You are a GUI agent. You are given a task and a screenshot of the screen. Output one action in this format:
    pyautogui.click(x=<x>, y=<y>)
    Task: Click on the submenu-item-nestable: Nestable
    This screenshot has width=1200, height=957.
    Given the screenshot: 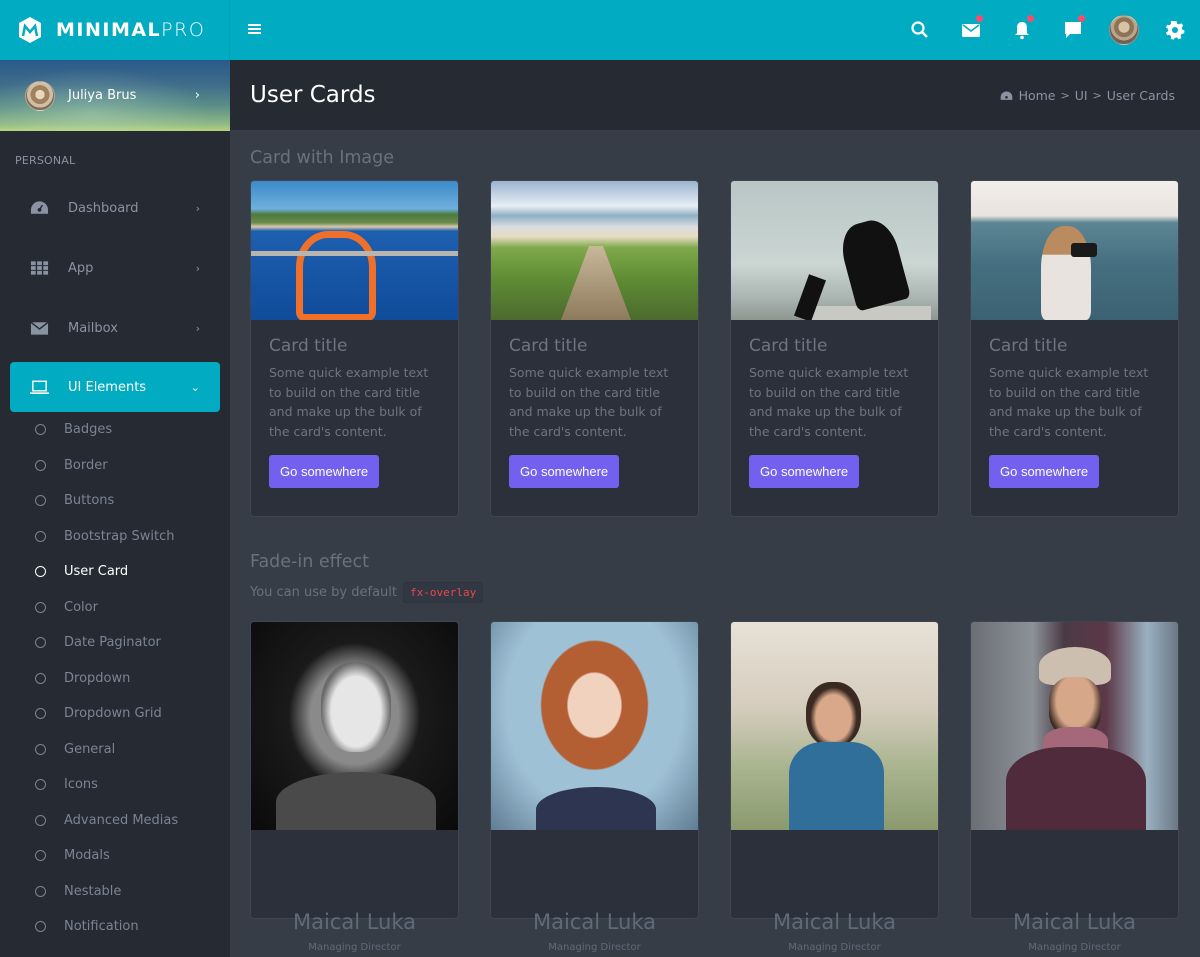 What is the action you would take?
    pyautogui.click(x=115, y=892)
    